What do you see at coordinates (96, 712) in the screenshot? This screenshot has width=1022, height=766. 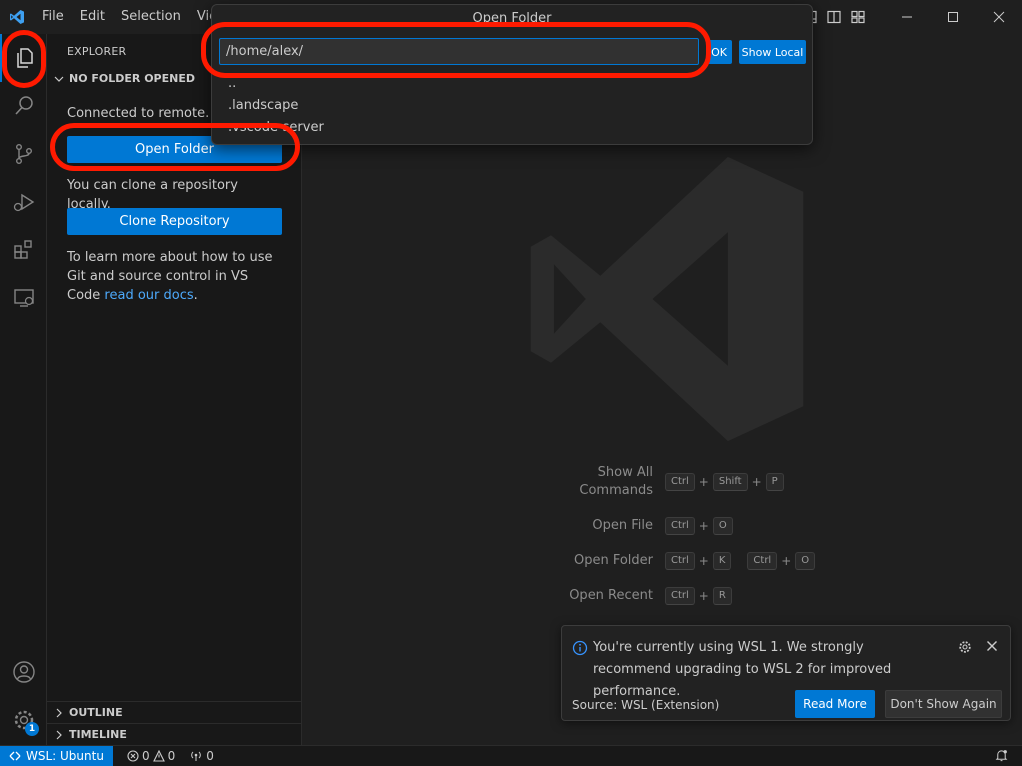 I see `outline-label: OUTLINE` at bounding box center [96, 712].